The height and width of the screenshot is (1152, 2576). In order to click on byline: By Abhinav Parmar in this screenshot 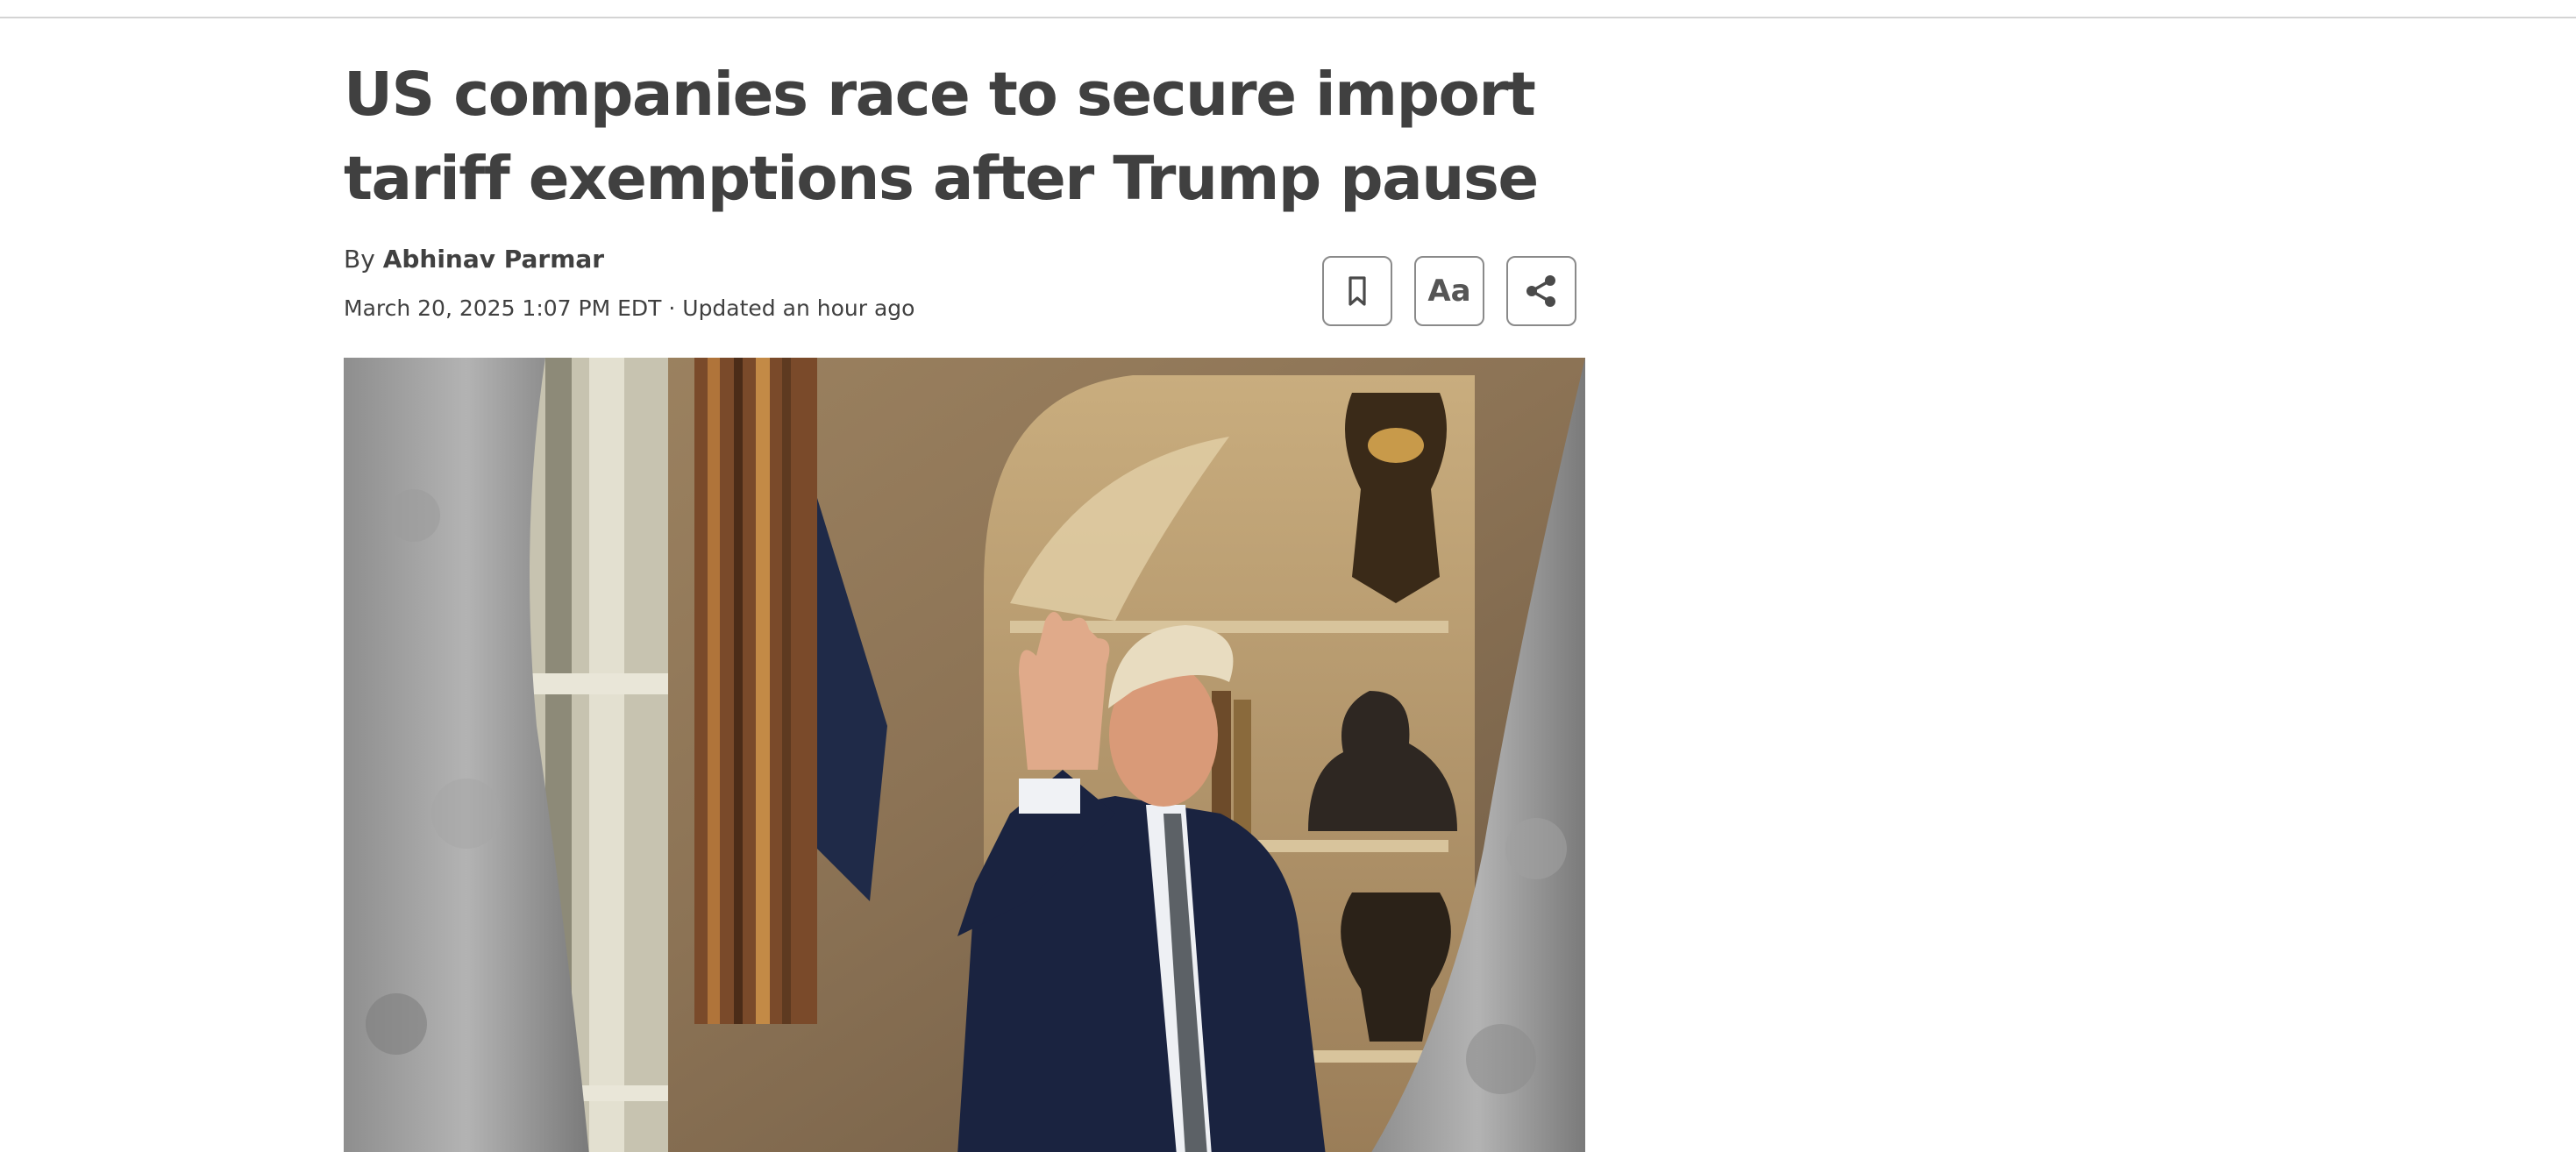, I will do `click(474, 259)`.